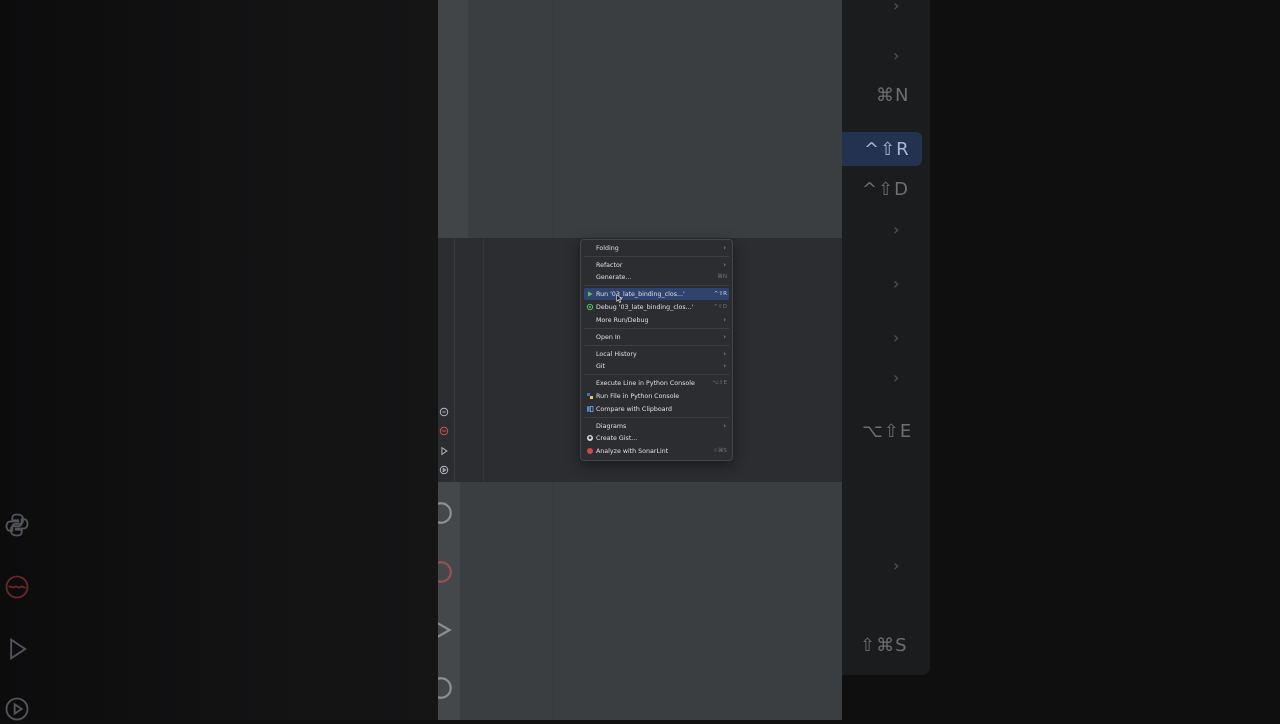 This screenshot has height=724, width=1280. I want to click on menu-item-run-file-console: Run File in Python Console, so click(656, 396).